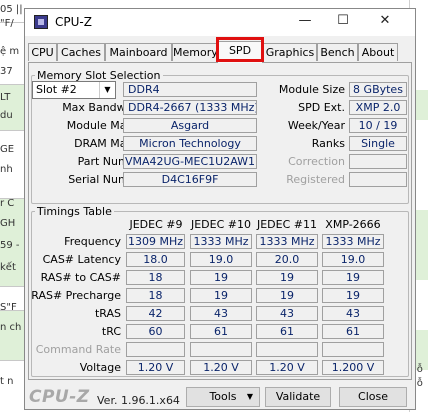 The image size is (428, 412). What do you see at coordinates (156, 224) in the screenshot?
I see `timings-column-header: JEDEC #9` at bounding box center [156, 224].